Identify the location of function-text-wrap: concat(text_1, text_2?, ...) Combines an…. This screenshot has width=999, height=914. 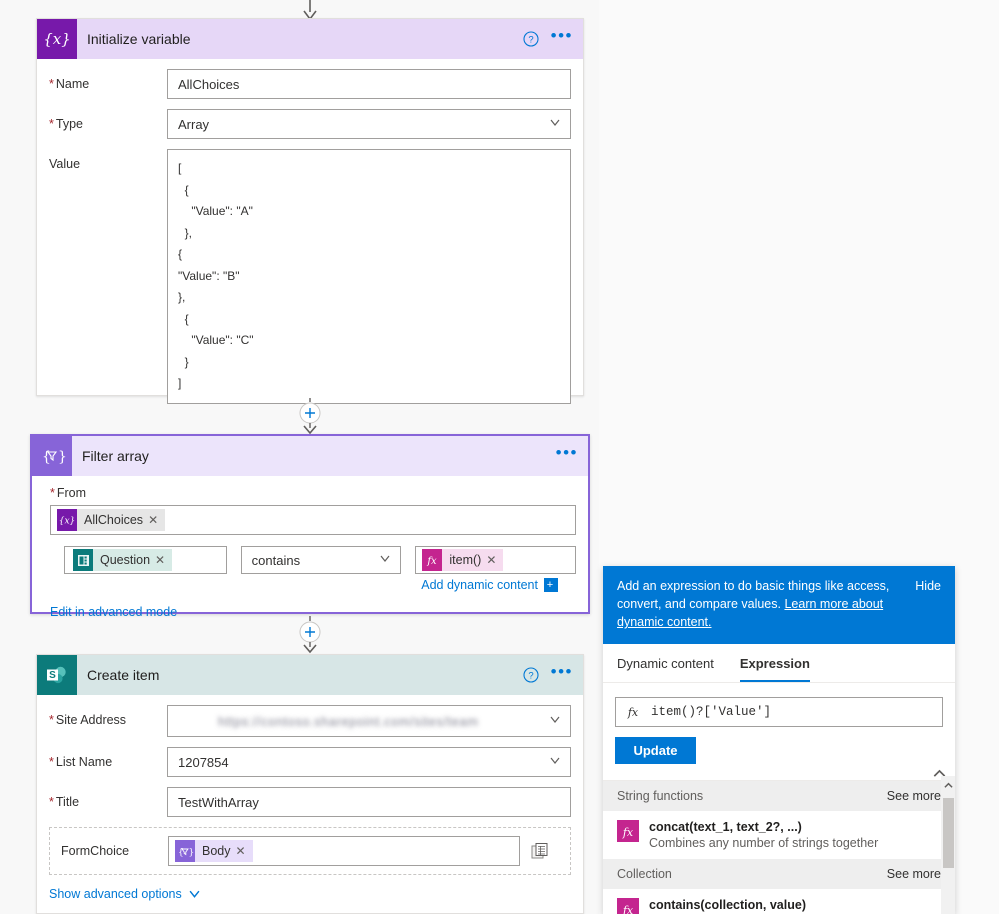
(763, 835).